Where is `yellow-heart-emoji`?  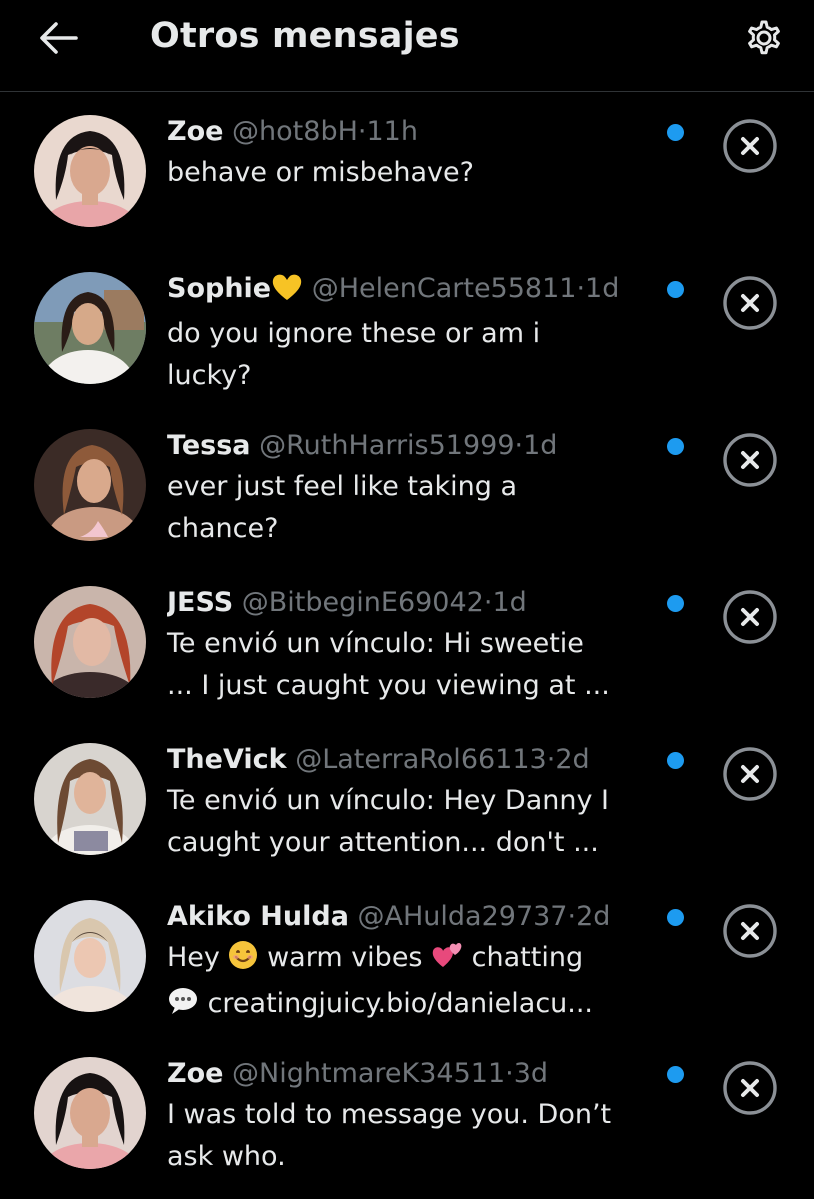
yellow-heart-emoji is located at coordinates (287, 292).